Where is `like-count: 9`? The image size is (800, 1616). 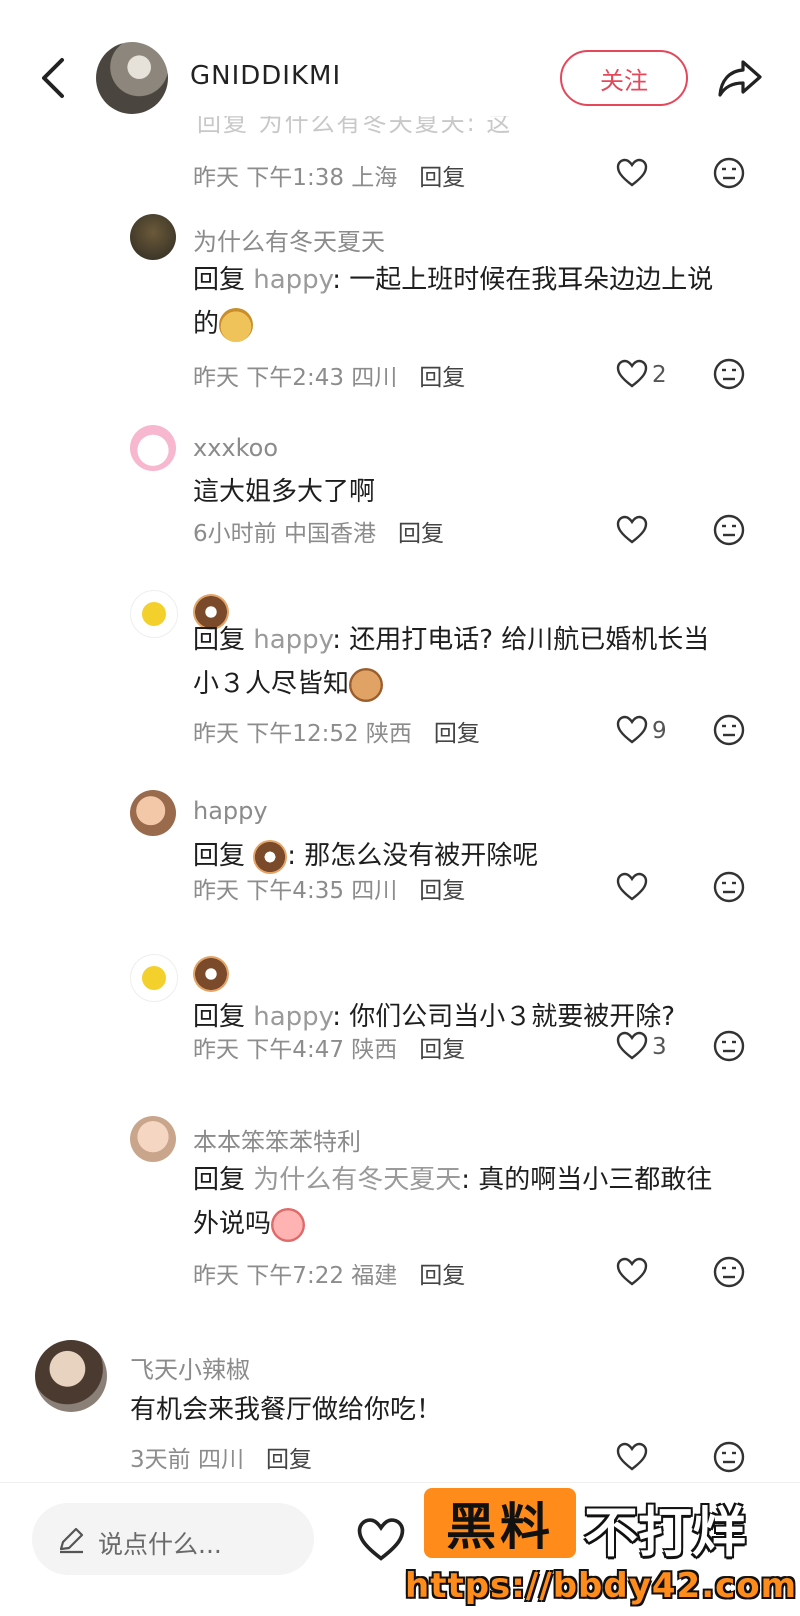
like-count: 9 is located at coordinates (659, 731).